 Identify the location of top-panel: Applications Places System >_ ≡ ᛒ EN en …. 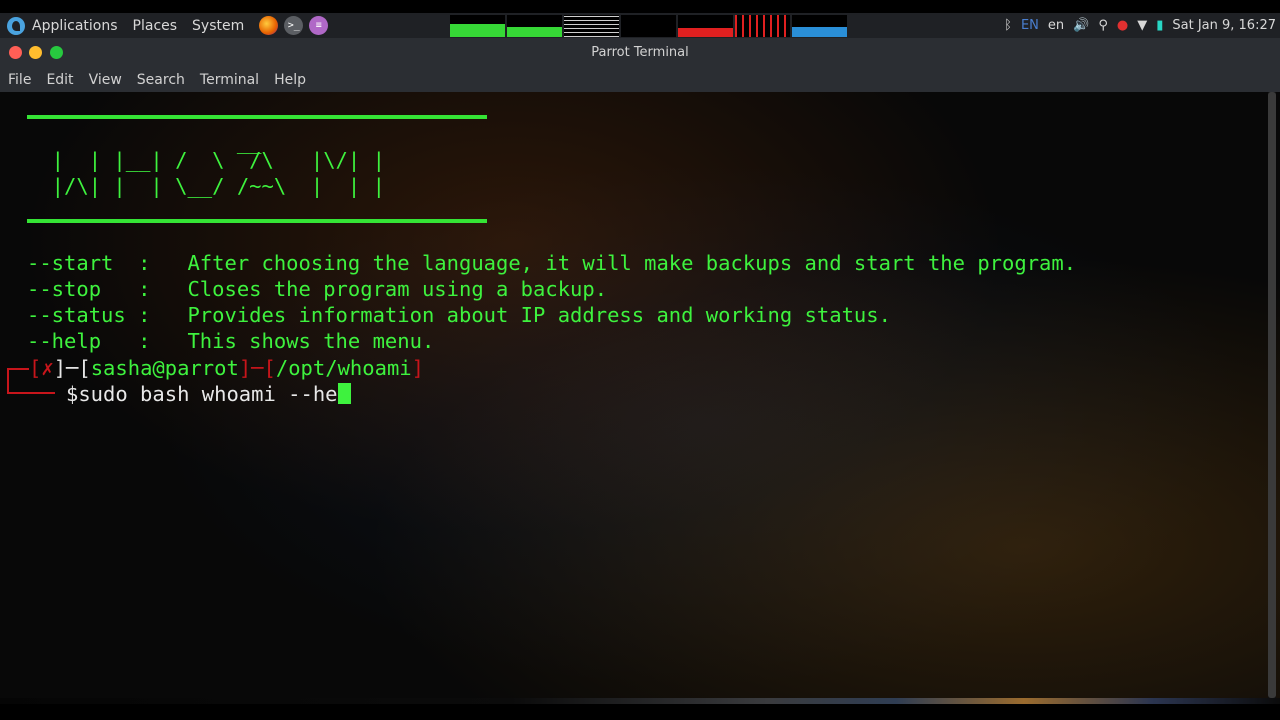
(640, 25).